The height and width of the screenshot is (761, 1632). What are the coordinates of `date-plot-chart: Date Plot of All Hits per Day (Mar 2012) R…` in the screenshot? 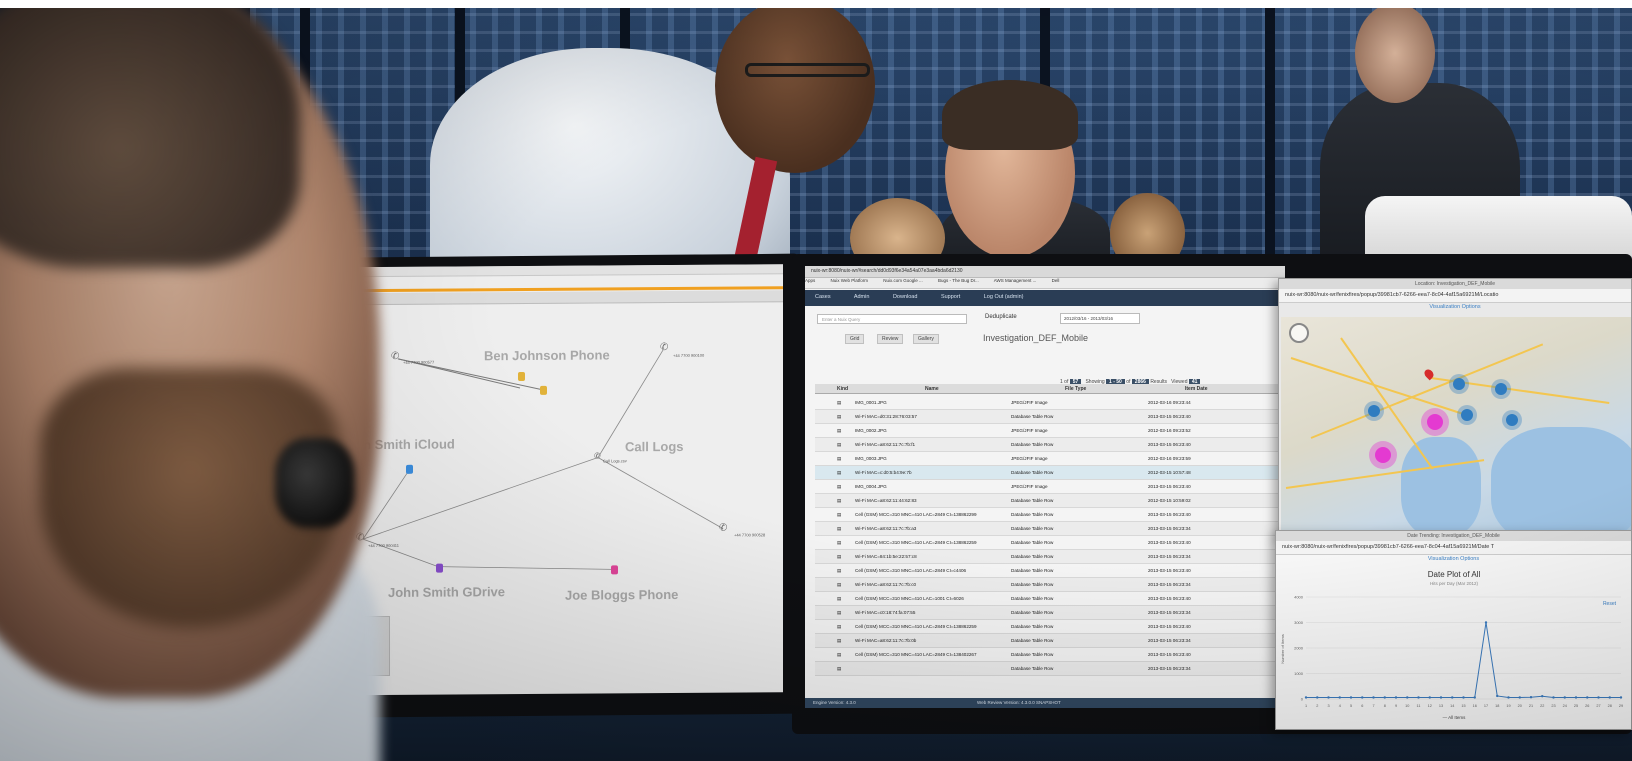 It's located at (1454, 649).